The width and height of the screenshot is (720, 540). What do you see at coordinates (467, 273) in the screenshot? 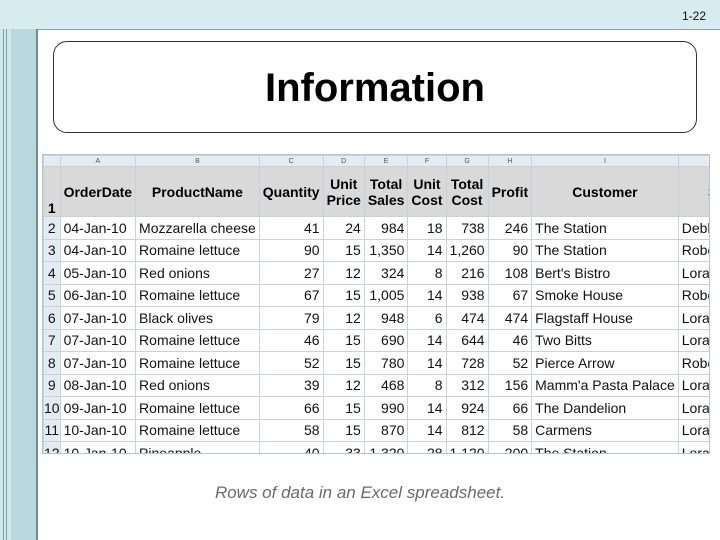
I see `table-cell: 216` at bounding box center [467, 273].